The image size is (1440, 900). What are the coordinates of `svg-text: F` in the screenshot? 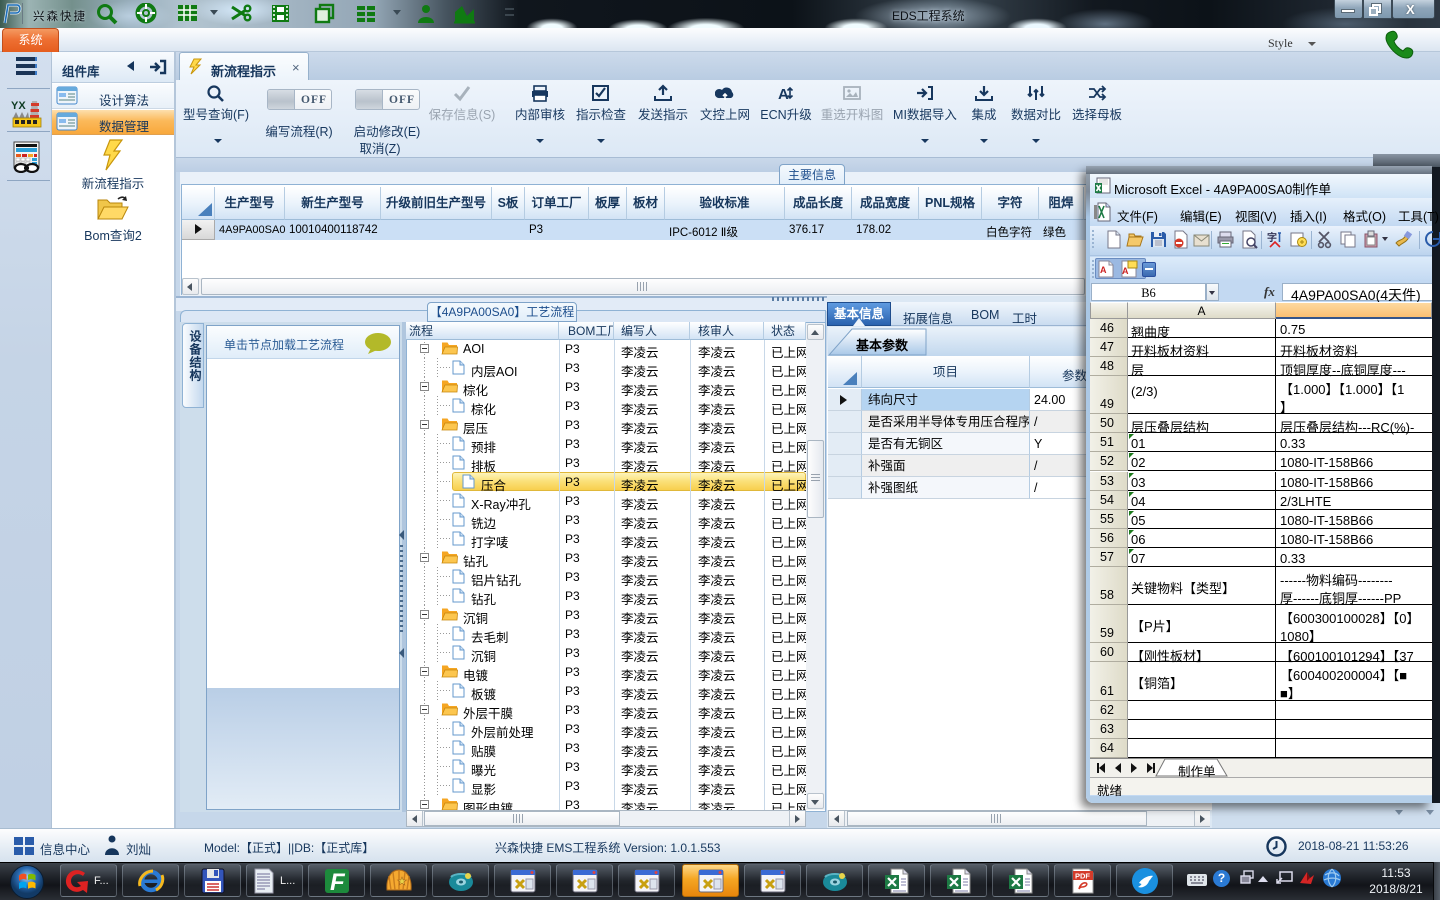 It's located at (338, 882).